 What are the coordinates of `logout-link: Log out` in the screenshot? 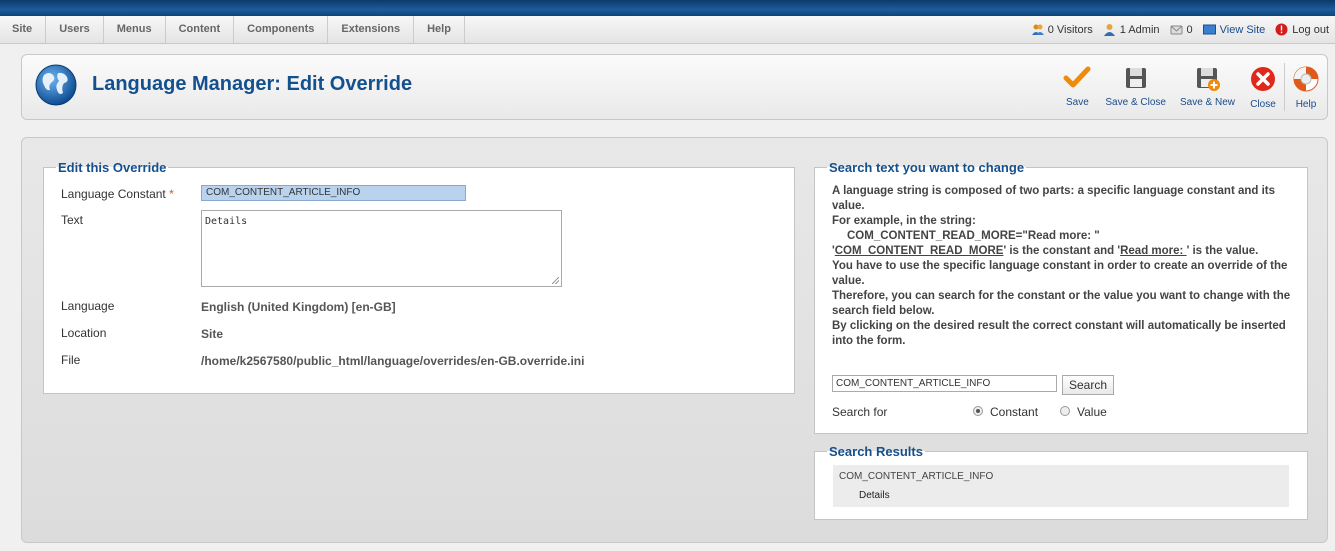 It's located at (1302, 29).